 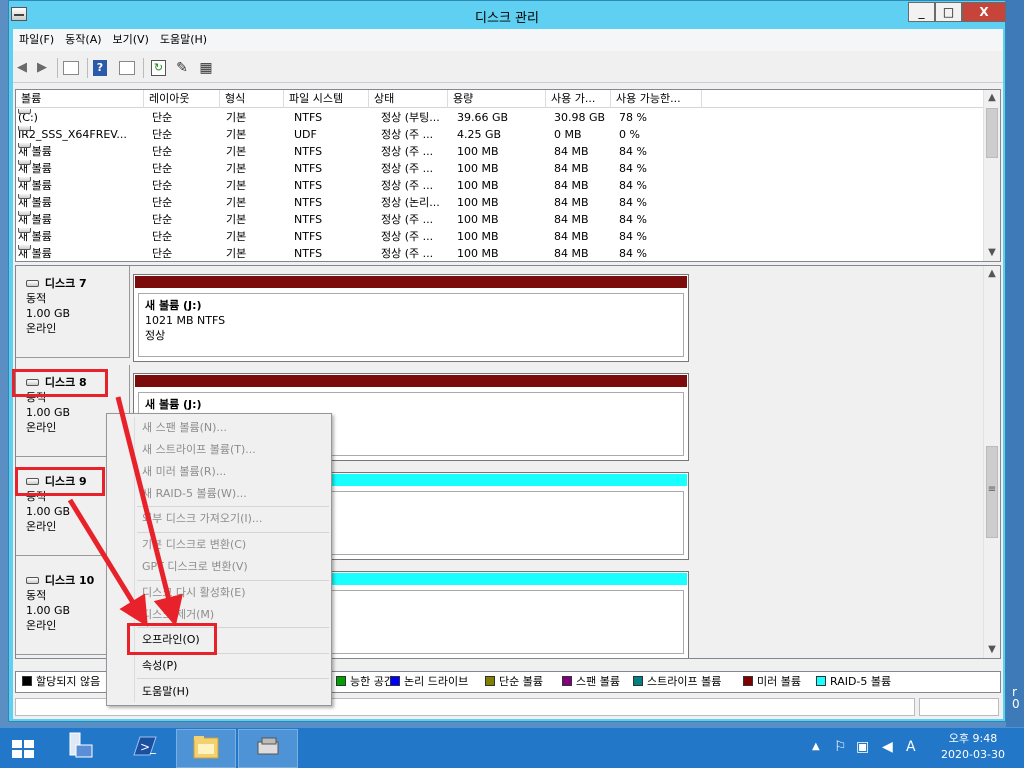 What do you see at coordinates (130, 40) in the screenshot?
I see `menu-view: 보기(V)` at bounding box center [130, 40].